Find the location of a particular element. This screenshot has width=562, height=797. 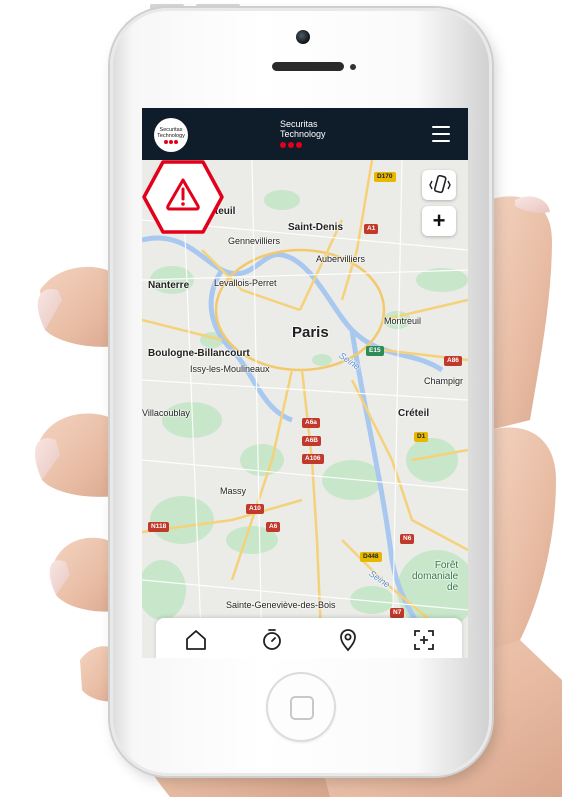

road-shield: A10 is located at coordinates (255, 509).